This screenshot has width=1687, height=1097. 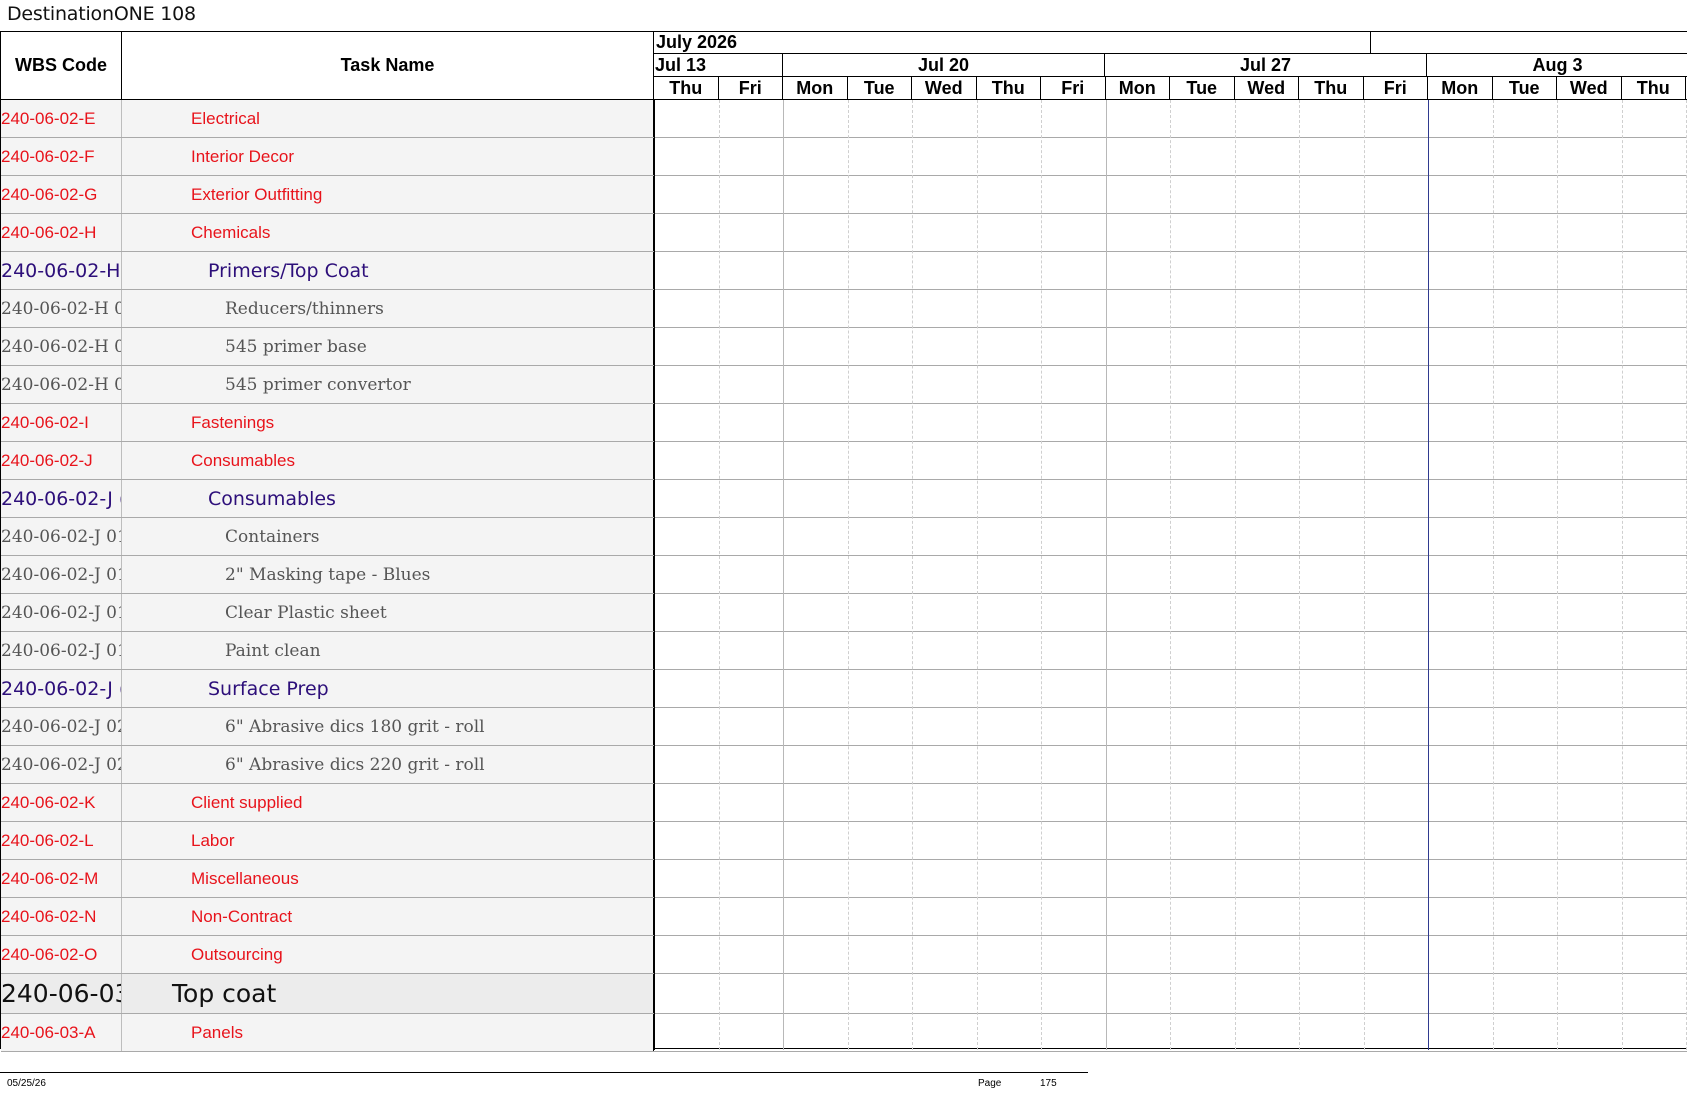 I want to click on task-name-cell: Outsourcing, so click(x=388, y=954).